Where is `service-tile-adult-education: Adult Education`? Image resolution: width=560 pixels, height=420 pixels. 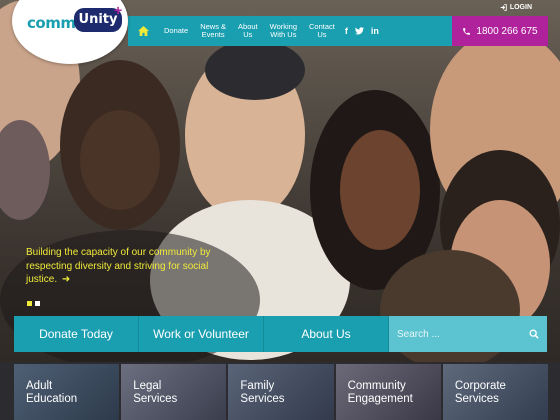 service-tile-adult-education: Adult Education is located at coordinates (67, 392).